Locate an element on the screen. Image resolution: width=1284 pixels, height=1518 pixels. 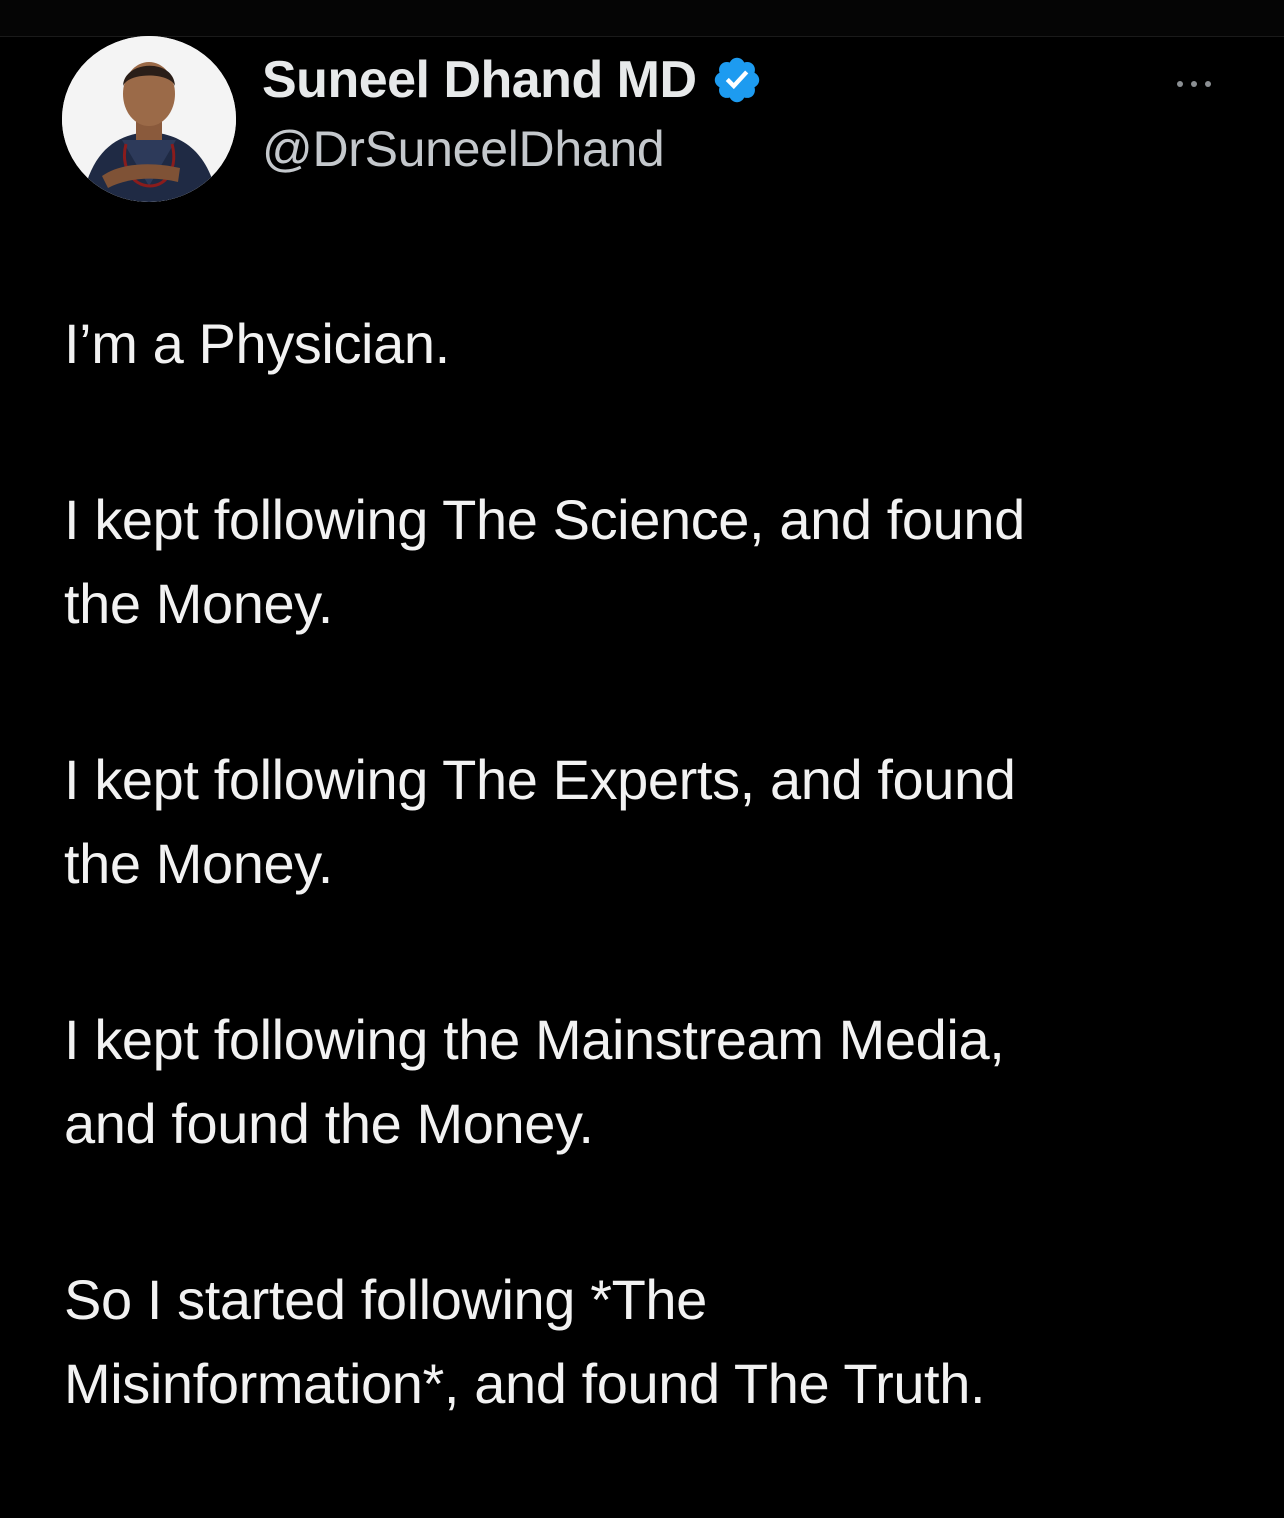
avatar-photo-icon is located at coordinates (149, 119).